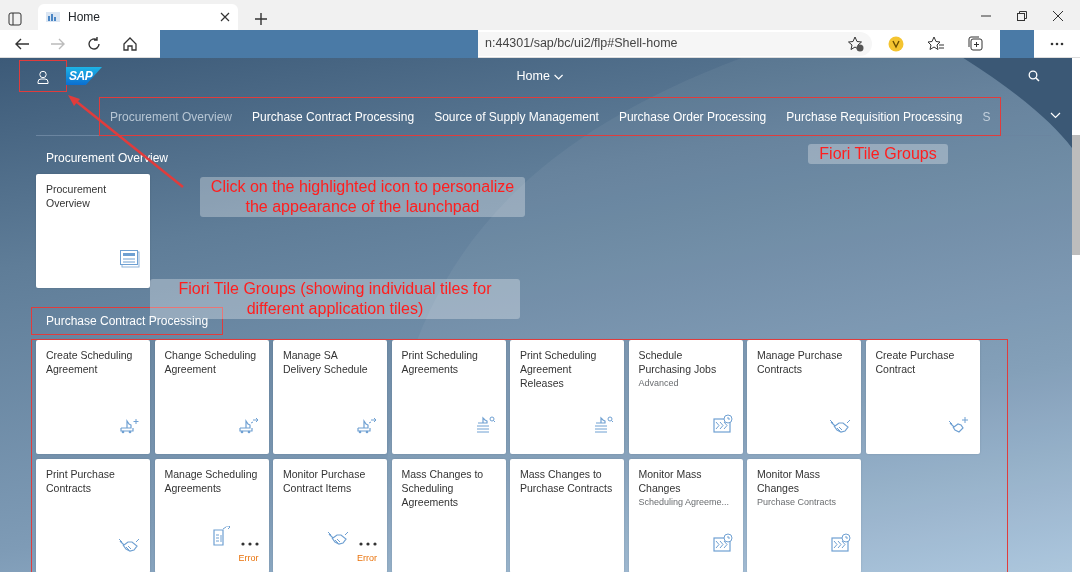 The height and width of the screenshot is (572, 1080). What do you see at coordinates (922, 397) in the screenshot?
I see `app-tile: Create Purchase Contract` at bounding box center [922, 397].